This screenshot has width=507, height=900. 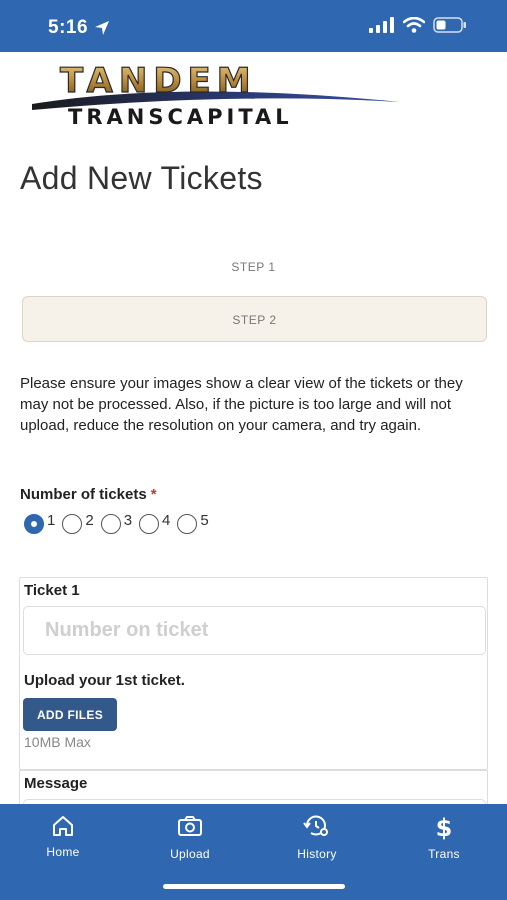 I want to click on tab-history-label: History, so click(x=317, y=854).